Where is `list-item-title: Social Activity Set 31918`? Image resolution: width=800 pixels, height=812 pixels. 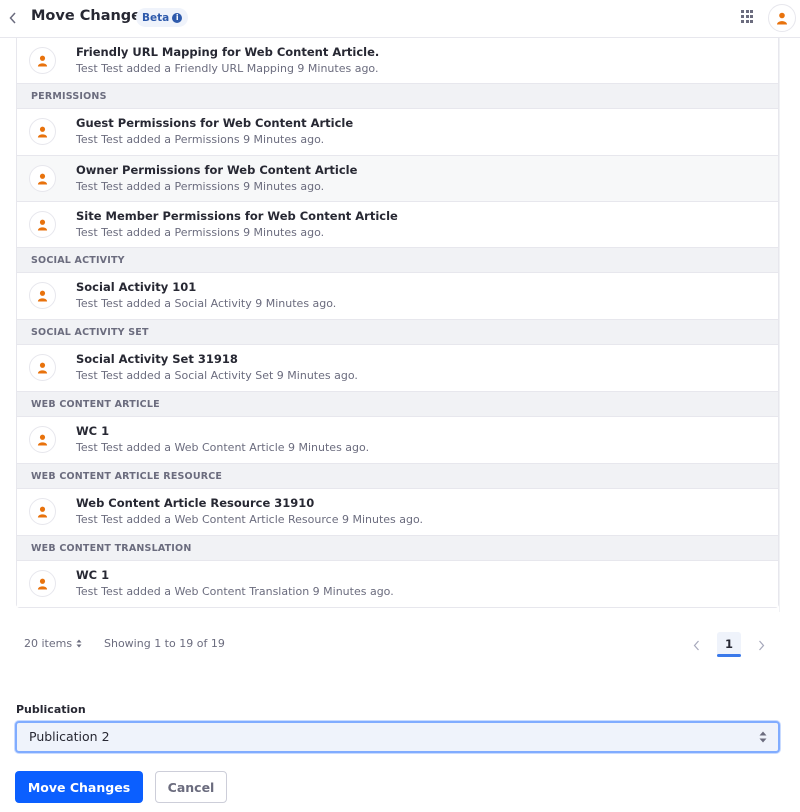
list-item-title: Social Activity Set 31918 is located at coordinates (157, 359).